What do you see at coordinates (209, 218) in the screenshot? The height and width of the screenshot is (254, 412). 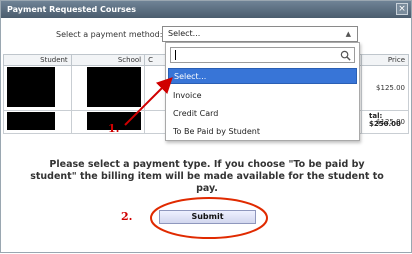 I see `annotation-circle` at bounding box center [209, 218].